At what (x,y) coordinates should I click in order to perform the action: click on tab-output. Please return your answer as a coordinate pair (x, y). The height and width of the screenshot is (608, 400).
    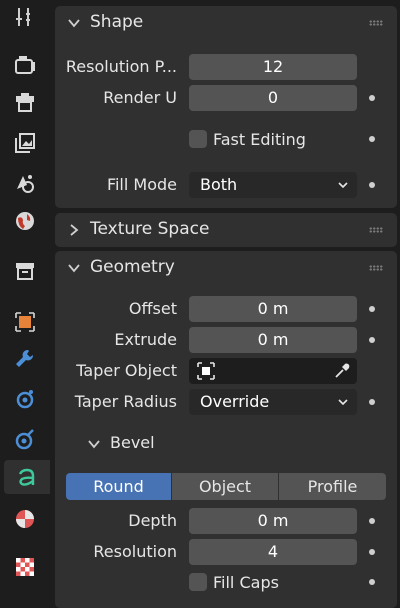
    Looking at the image, I should click on (25, 103).